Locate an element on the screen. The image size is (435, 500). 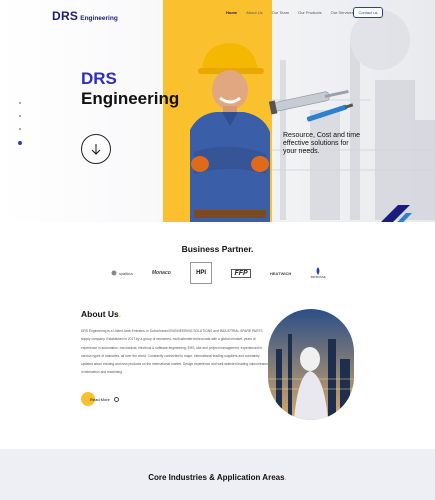
brand-name: DRS is located at coordinates (65, 16).